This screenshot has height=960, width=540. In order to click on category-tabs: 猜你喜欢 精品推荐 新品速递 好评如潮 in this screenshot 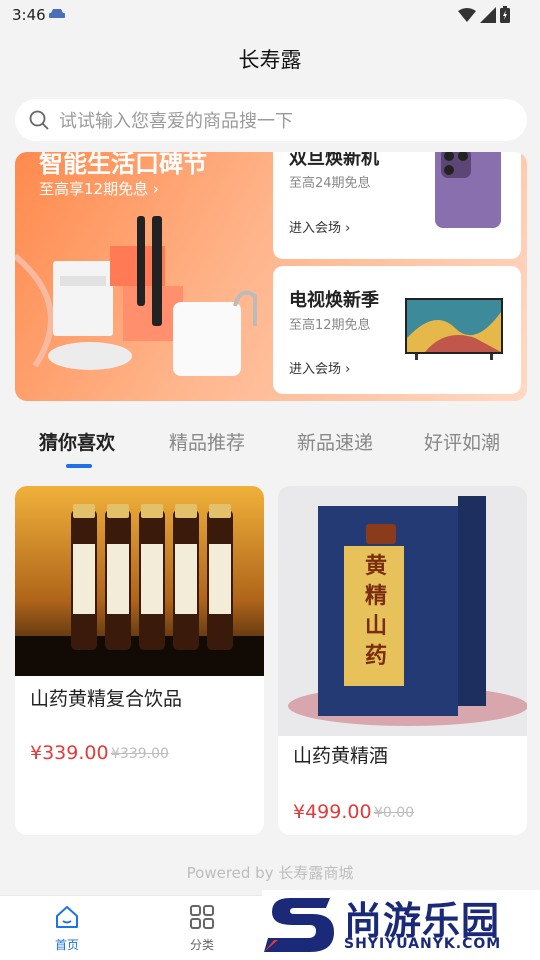, I will do `click(270, 445)`.